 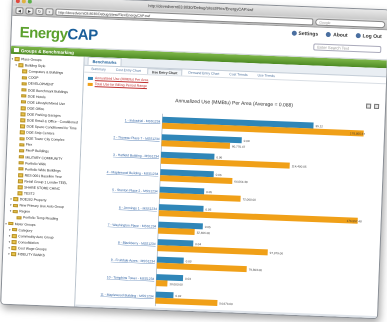 What do you see at coordinates (49, 12) in the screenshot?
I see `add-tab-icon: +` at bounding box center [49, 12].